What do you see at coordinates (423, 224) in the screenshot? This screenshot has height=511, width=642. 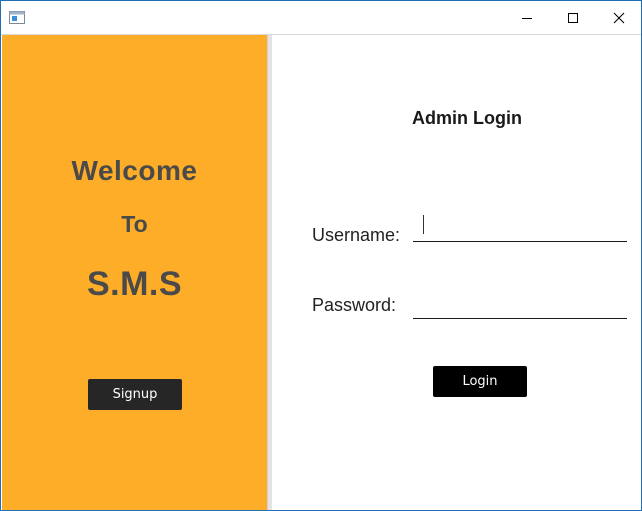 I see `text-caret` at bounding box center [423, 224].